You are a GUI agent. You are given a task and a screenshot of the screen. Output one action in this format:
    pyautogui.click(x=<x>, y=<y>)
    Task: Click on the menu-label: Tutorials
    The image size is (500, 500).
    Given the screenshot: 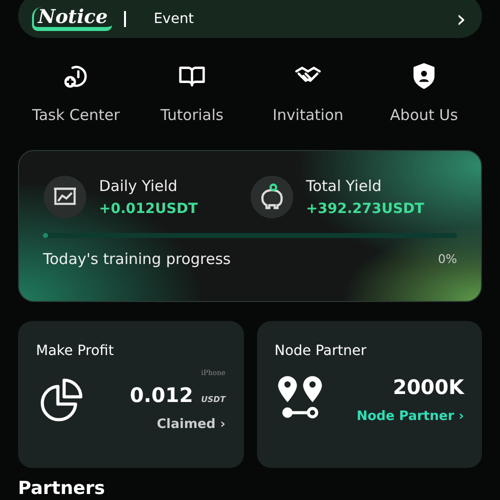 What is the action you would take?
    pyautogui.click(x=192, y=115)
    